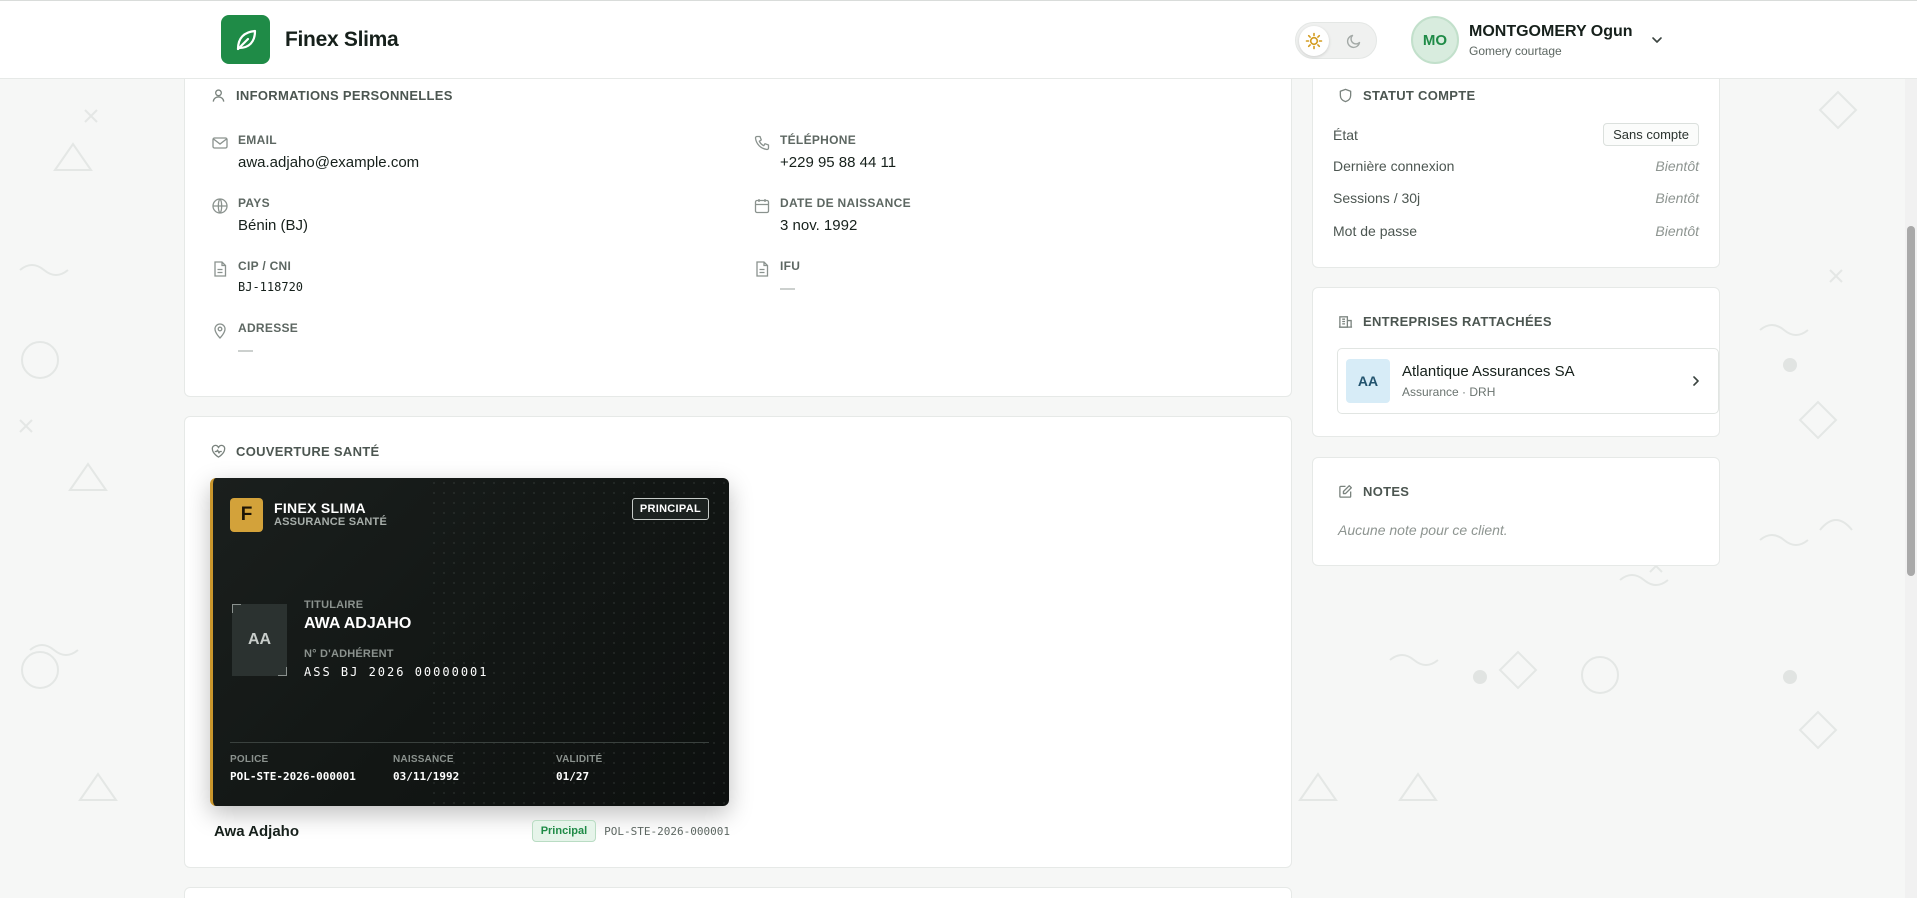  Describe the element at coordinates (1336, 40) in the screenshot. I see `theme-toggle` at that location.